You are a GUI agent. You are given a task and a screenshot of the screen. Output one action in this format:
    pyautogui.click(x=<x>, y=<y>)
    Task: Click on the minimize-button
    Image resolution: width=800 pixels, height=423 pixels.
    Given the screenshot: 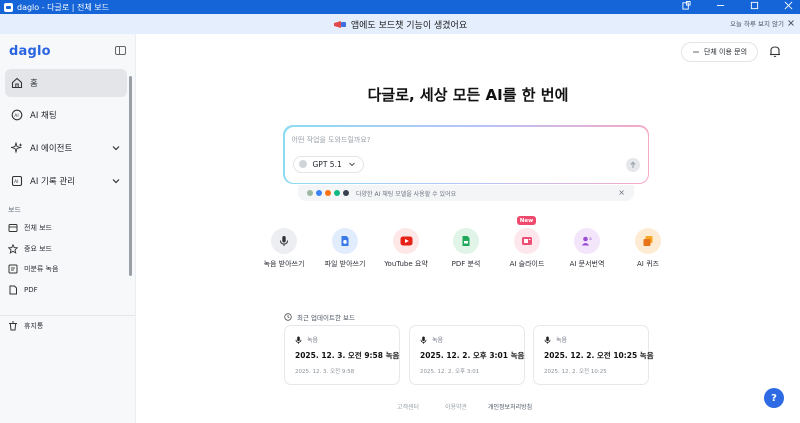 What is the action you would take?
    pyautogui.click(x=720, y=7)
    